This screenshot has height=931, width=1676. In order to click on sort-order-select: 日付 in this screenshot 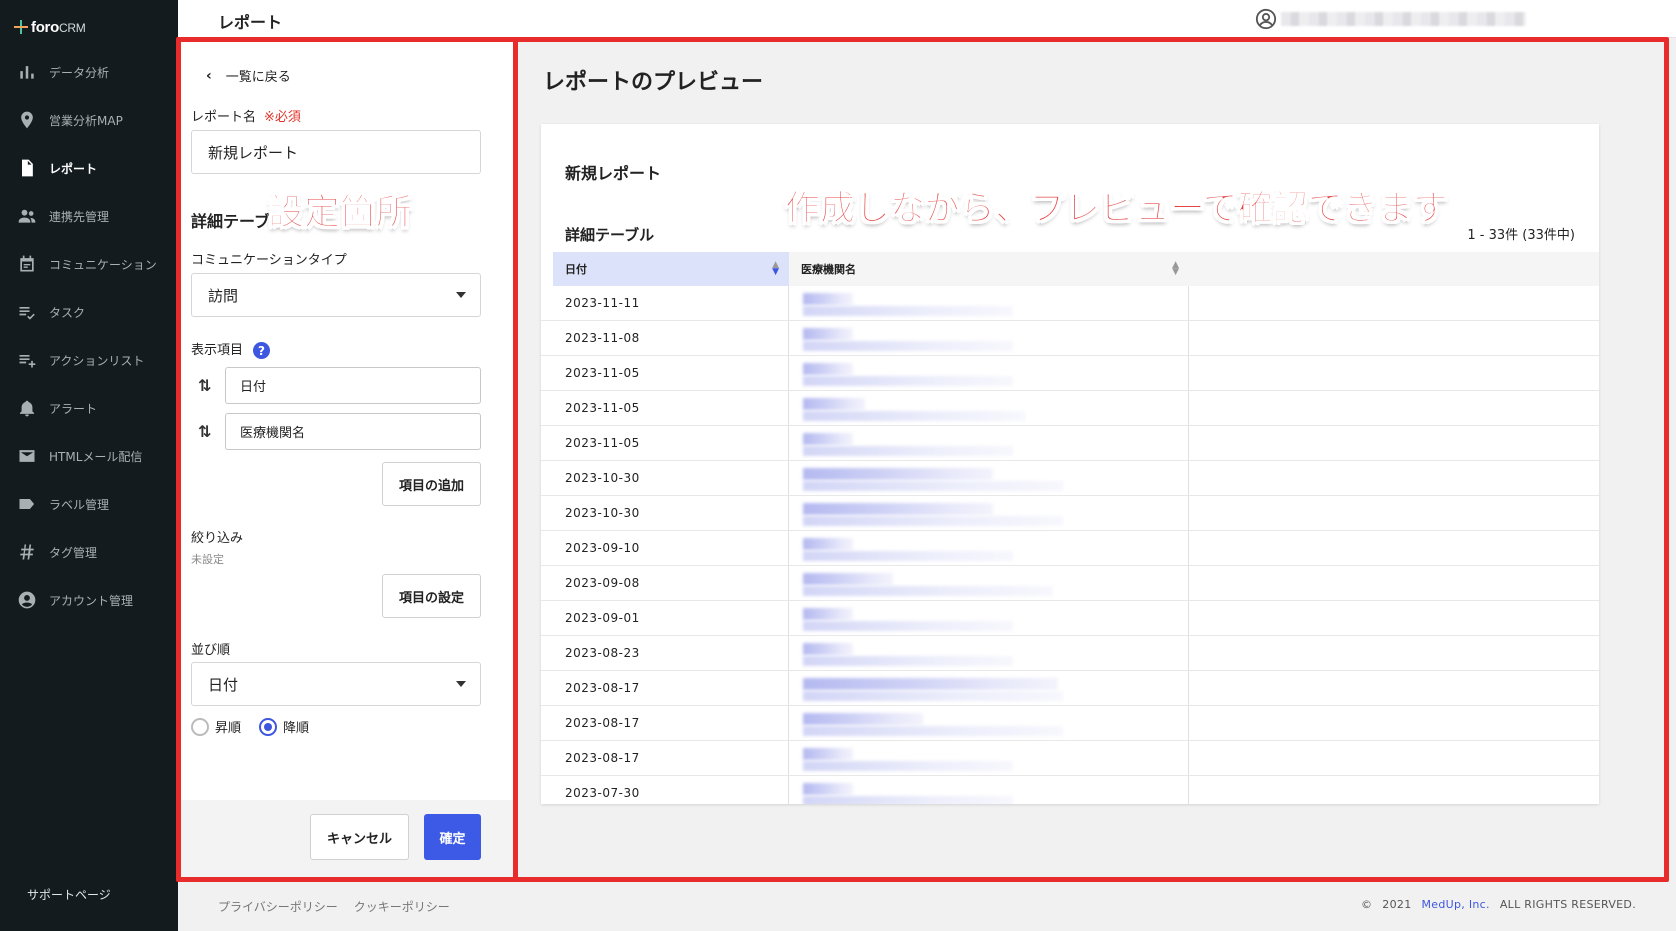, I will do `click(336, 684)`.